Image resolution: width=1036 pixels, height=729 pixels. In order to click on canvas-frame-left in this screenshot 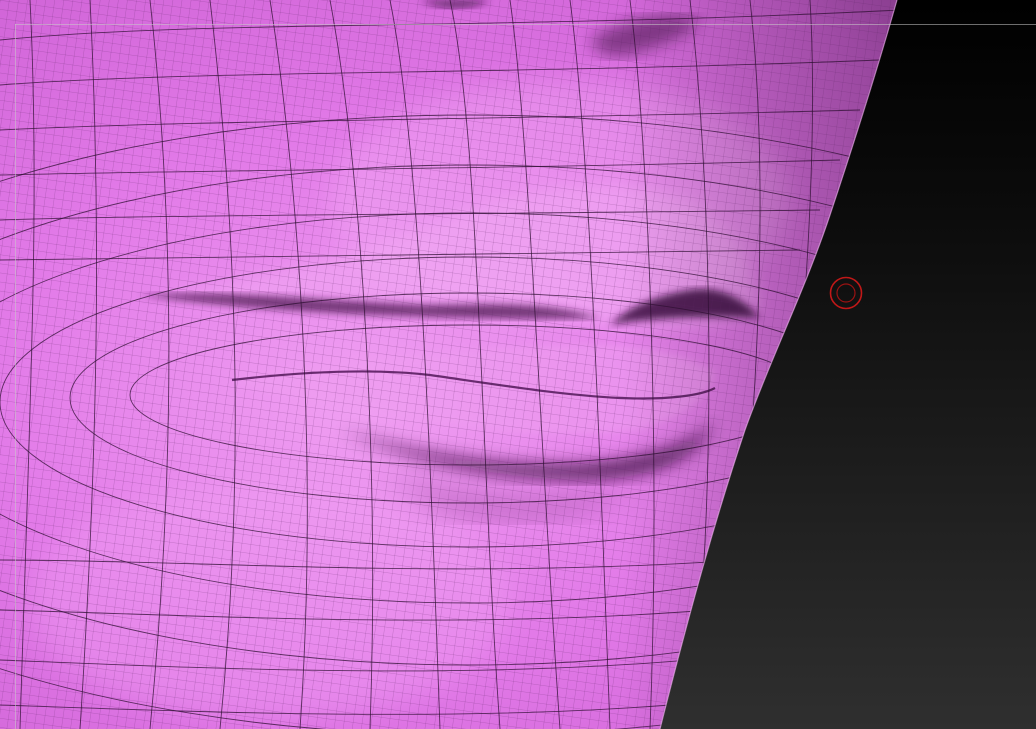, I will do `click(15, 376)`.